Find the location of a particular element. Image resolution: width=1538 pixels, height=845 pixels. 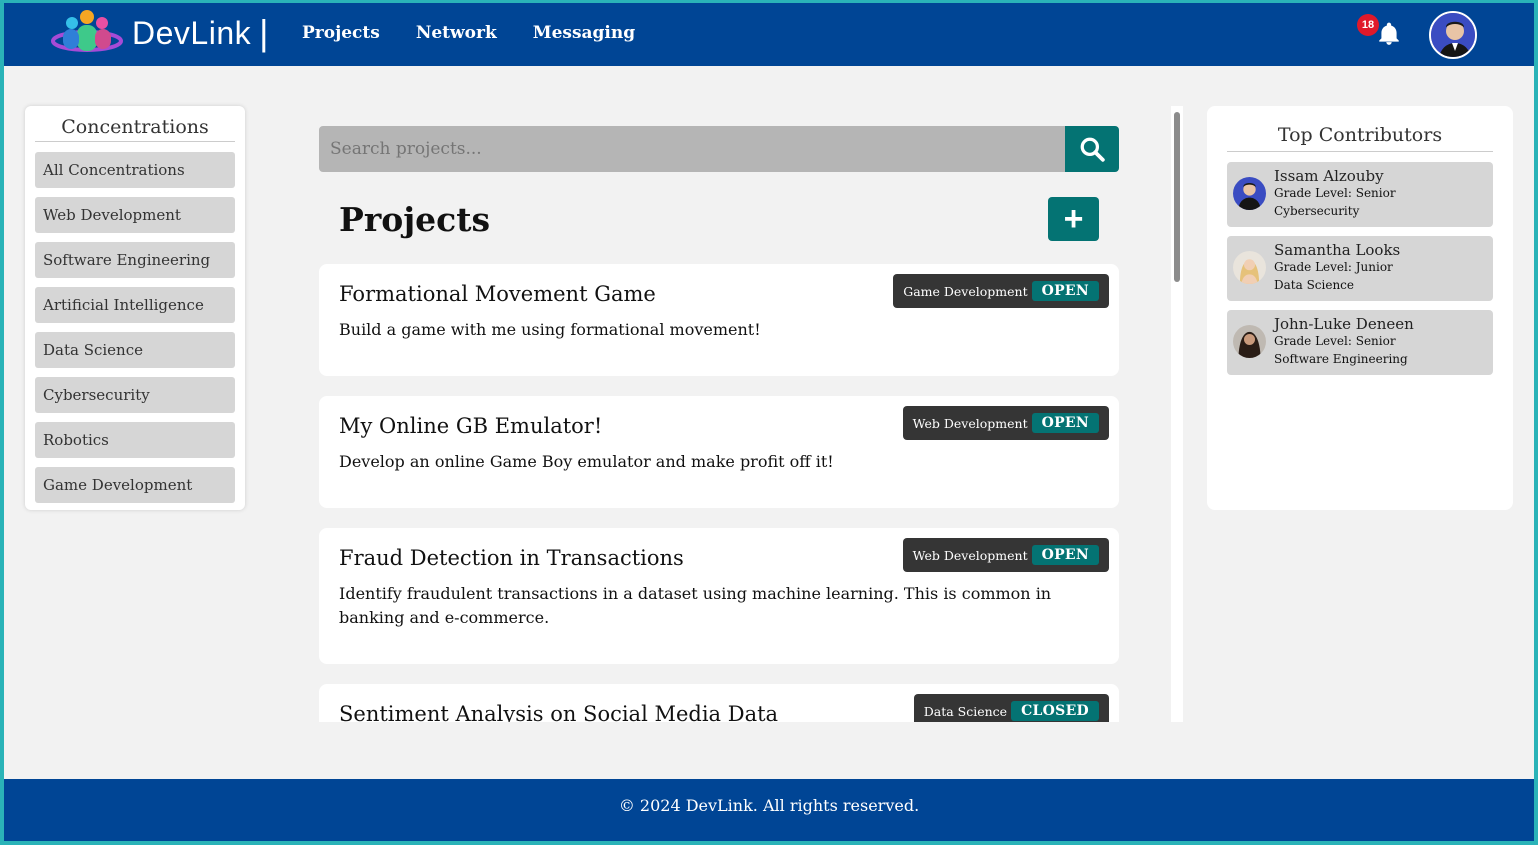

project-category: Data Science is located at coordinates (965, 711).